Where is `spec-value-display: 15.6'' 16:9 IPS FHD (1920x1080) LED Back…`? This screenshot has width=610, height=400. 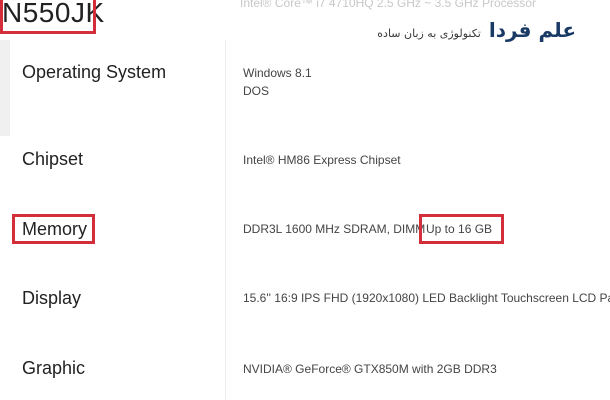
spec-value-display: 15.6'' 16:9 IPS FHD (1920x1080) LED Back… is located at coordinates (426, 298).